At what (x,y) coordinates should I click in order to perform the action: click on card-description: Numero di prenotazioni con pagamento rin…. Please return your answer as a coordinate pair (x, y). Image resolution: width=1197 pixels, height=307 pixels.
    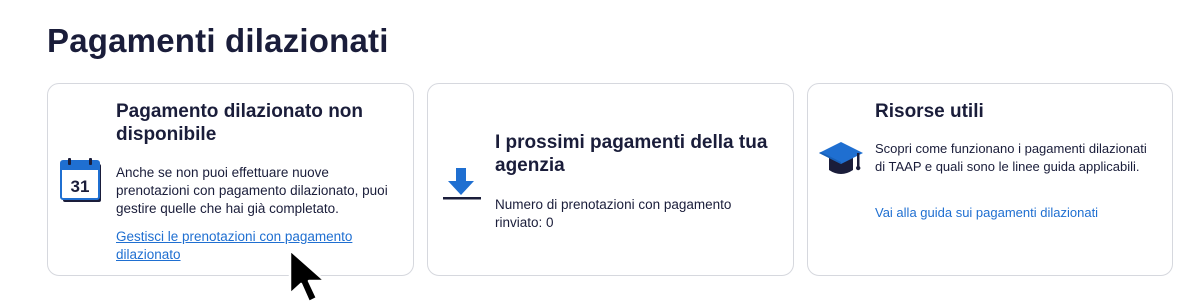
    Looking at the image, I should click on (613, 213).